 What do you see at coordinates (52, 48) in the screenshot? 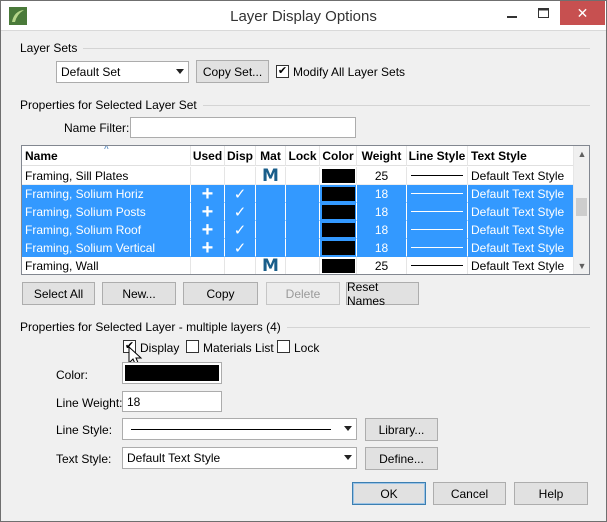
I see `layer-sets-group-label: Layer Sets` at bounding box center [52, 48].